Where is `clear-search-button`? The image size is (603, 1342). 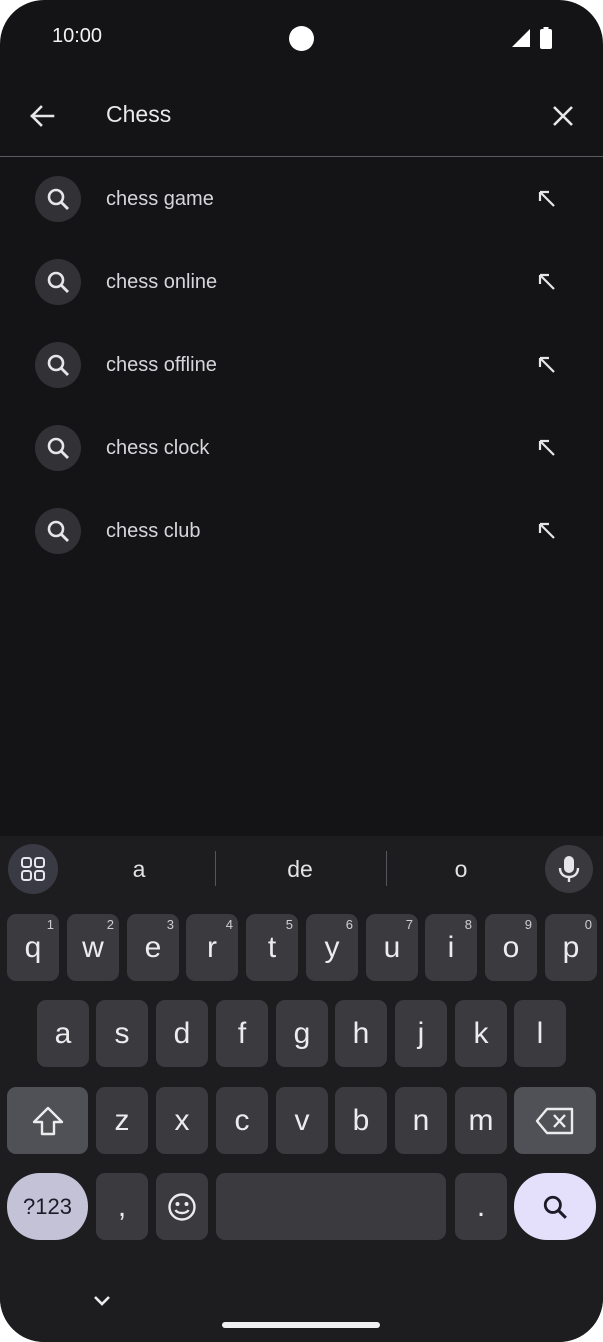 clear-search-button is located at coordinates (563, 116).